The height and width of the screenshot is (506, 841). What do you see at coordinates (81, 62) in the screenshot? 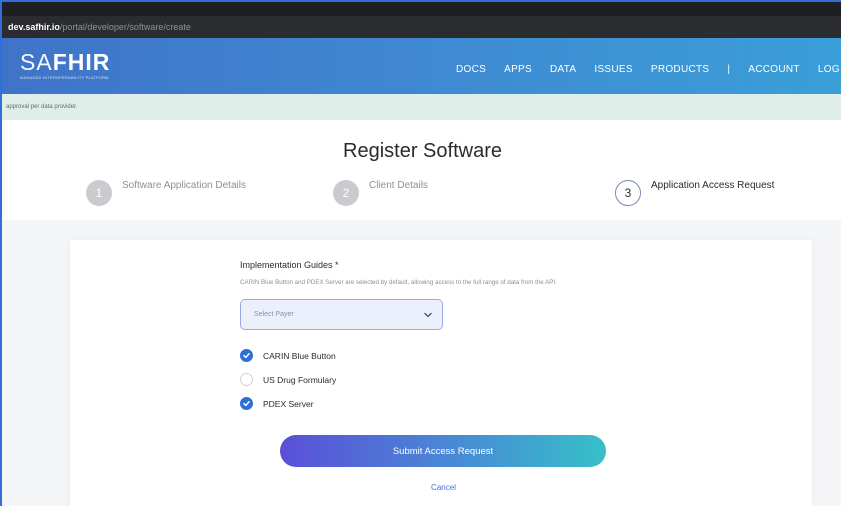
I see `logo-suffix: FHIR` at bounding box center [81, 62].